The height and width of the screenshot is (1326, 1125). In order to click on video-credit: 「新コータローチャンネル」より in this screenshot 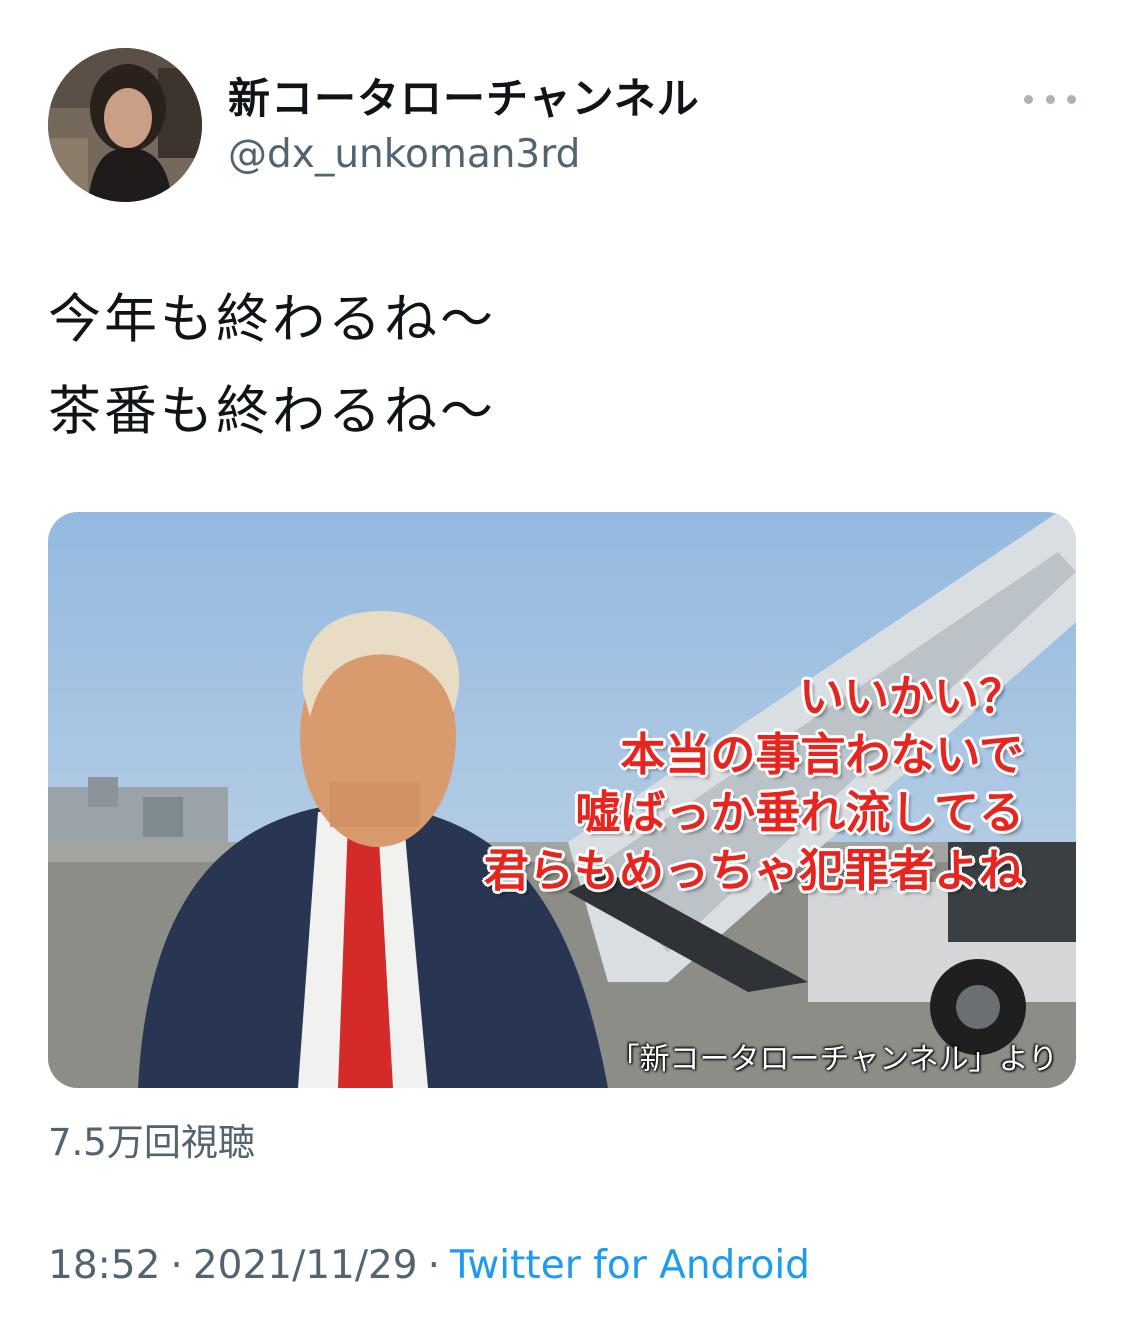, I will do `click(834, 1059)`.